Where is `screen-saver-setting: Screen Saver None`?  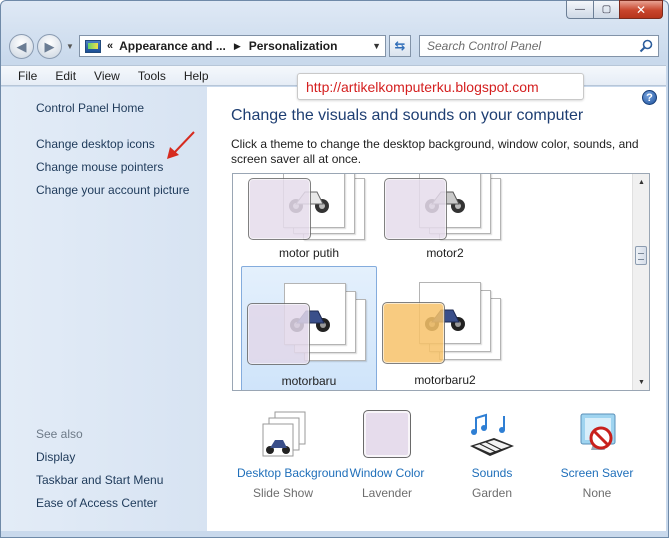
screen-saver-setting: Screen Saver None is located at coordinates (597, 455).